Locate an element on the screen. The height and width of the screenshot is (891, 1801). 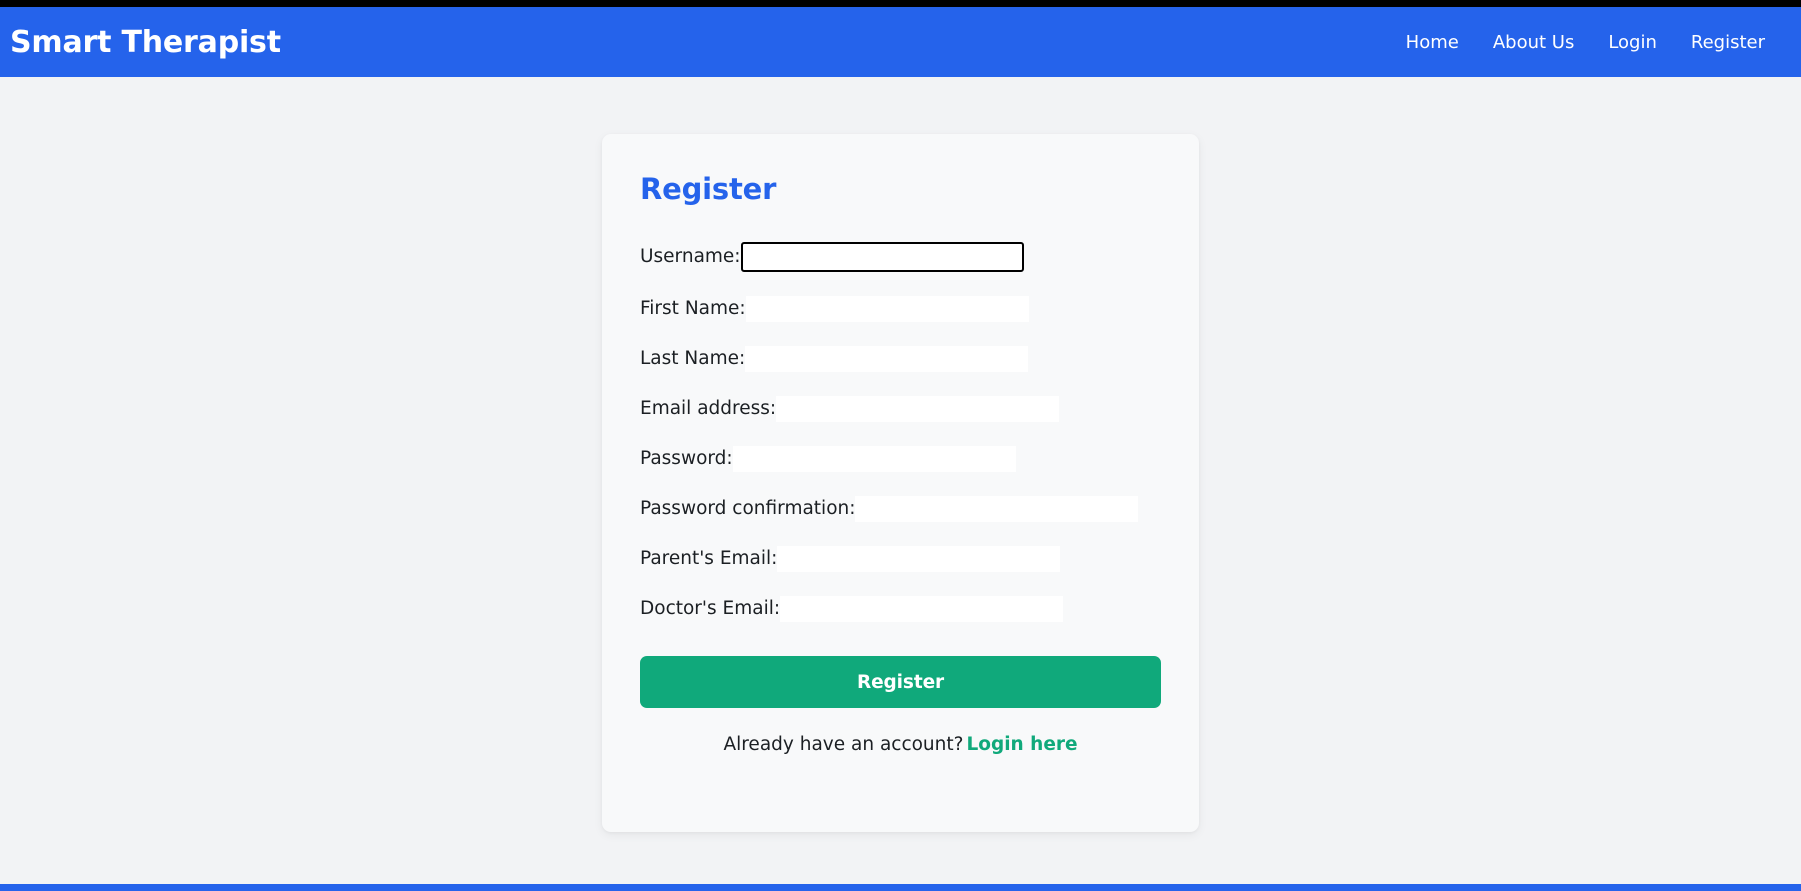
nav-link-login: Login is located at coordinates (1632, 42).